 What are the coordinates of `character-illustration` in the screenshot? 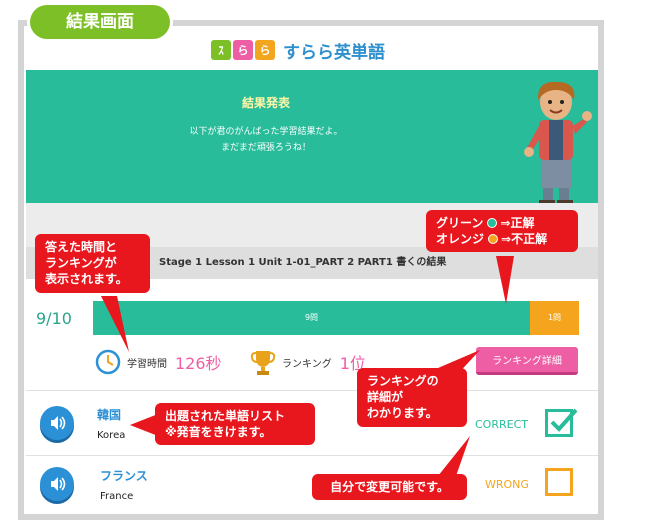 It's located at (558, 142).